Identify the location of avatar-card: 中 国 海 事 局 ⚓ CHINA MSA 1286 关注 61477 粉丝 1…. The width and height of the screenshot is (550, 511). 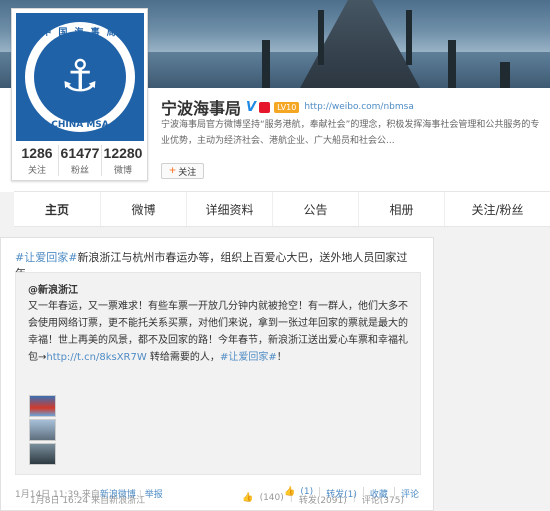
(79, 94).